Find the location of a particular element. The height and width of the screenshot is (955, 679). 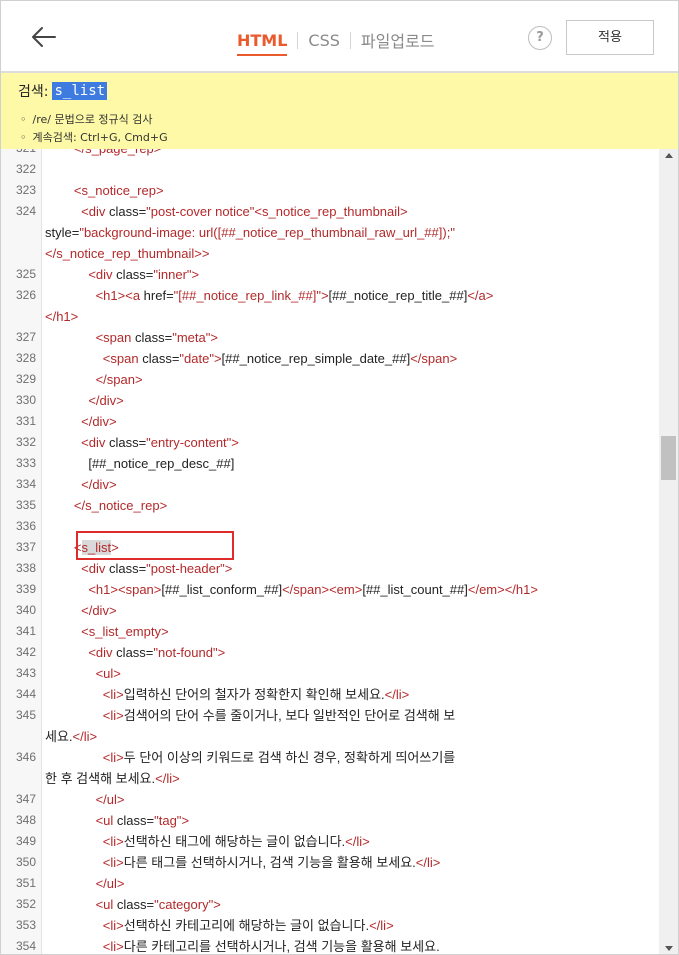

code-line: 349 <li>선택하신 태그에 해당하는 글이 없습니다.</li> is located at coordinates (330, 841).